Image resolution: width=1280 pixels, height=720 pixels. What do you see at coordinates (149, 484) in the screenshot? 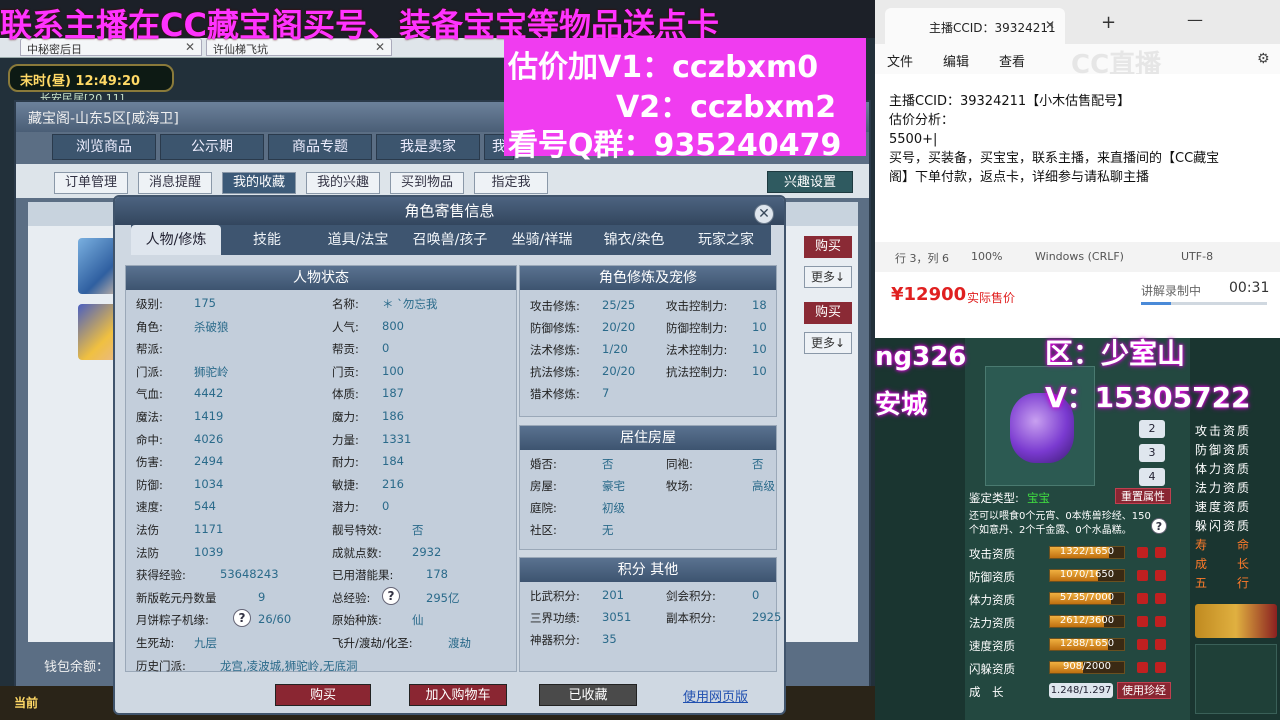
I see `status-key: 防御:` at bounding box center [149, 484].